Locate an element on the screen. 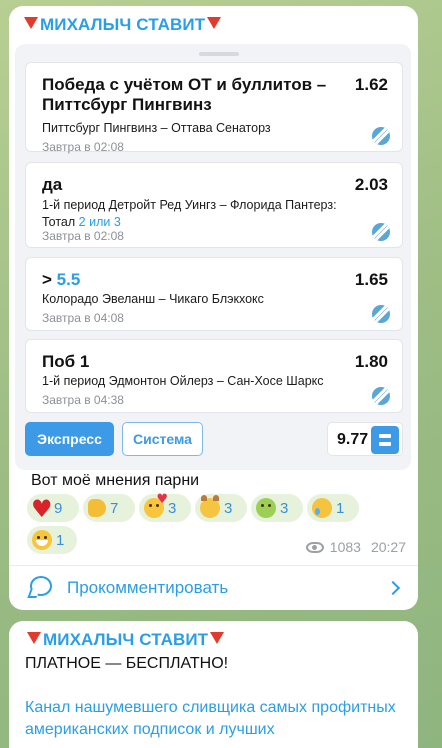 The width and height of the screenshot is (442, 748). bet-title-highlight: 5.5 is located at coordinates (68, 279).